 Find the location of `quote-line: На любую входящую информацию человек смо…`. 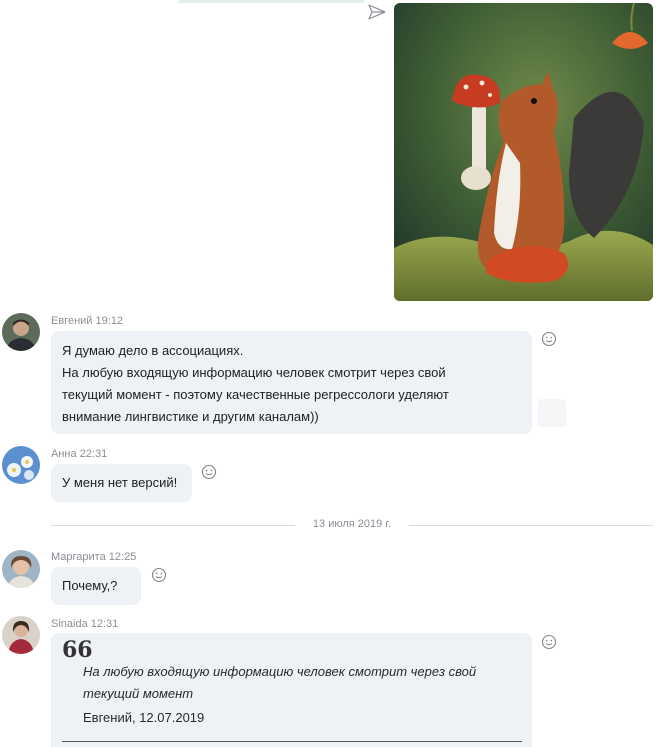

quote-line: На любую входящую информацию человек смо… is located at coordinates (280, 671).